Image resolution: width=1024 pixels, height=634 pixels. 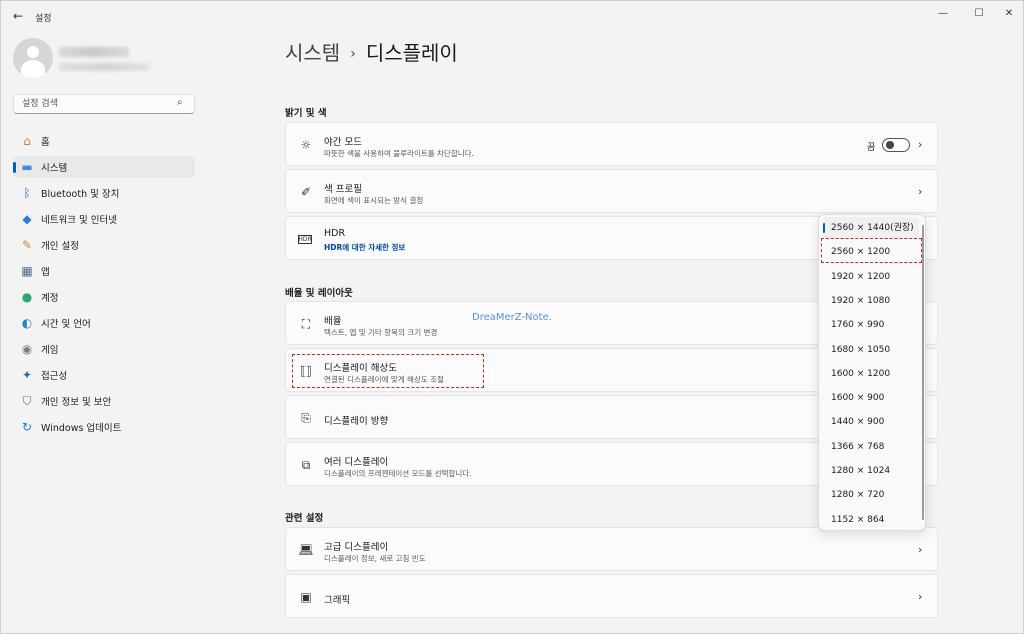 I want to click on sidebar-item: ◆ 네트워크 및 인터넷, so click(x=104, y=219).